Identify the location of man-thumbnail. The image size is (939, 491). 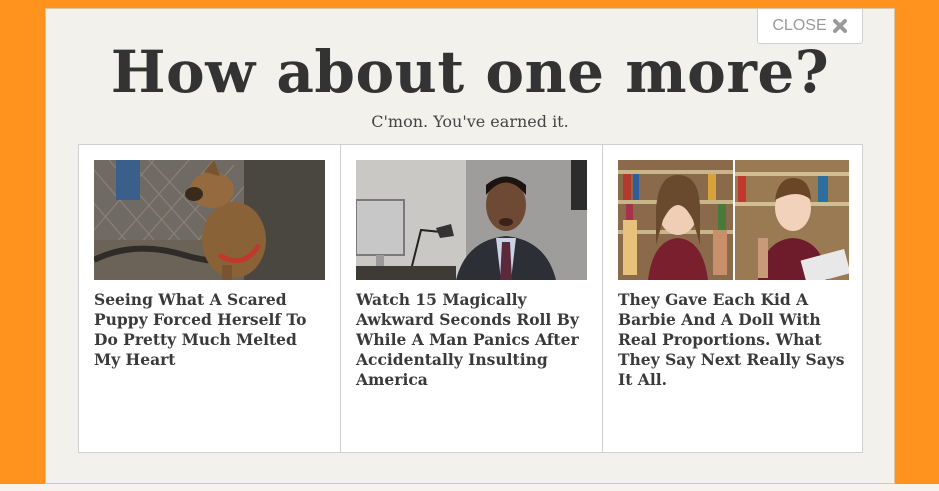
(471, 220).